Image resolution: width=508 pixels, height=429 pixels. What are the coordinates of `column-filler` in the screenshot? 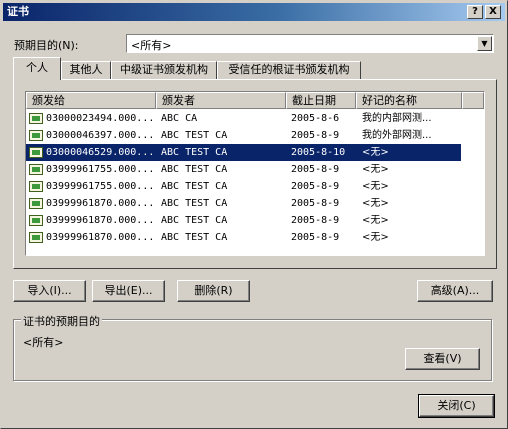 It's located at (473, 100).